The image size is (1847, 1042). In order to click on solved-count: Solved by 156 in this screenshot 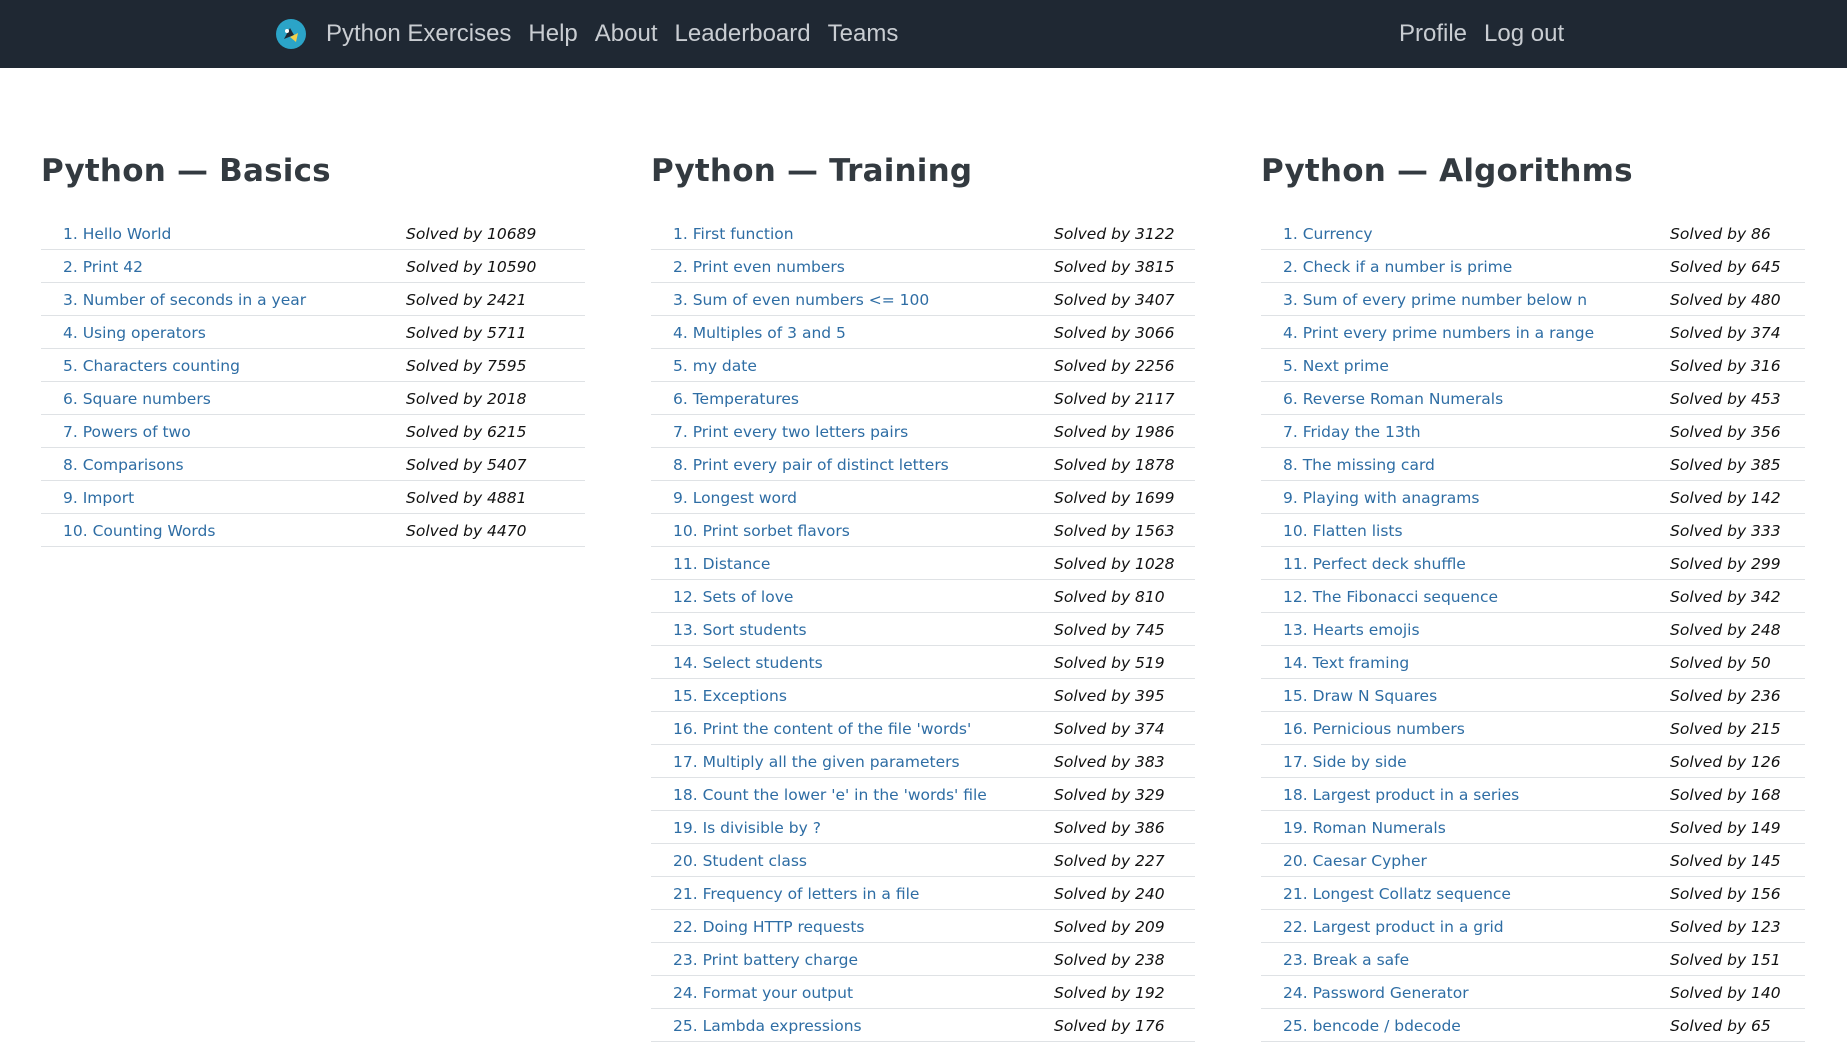, I will do `click(1725, 894)`.